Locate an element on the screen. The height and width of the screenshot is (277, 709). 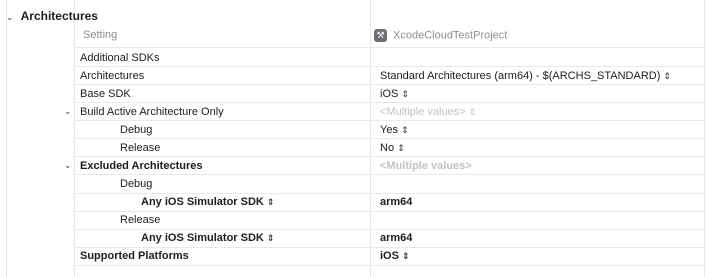
row-excluded-label: Excluded Architectures is located at coordinates (141, 166).